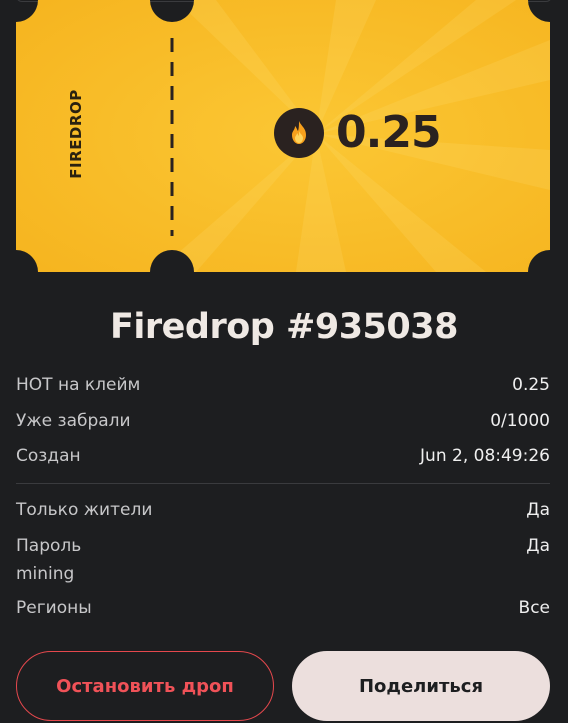  Describe the element at coordinates (534, 608) in the screenshot. I see `setting-value: Все` at that location.